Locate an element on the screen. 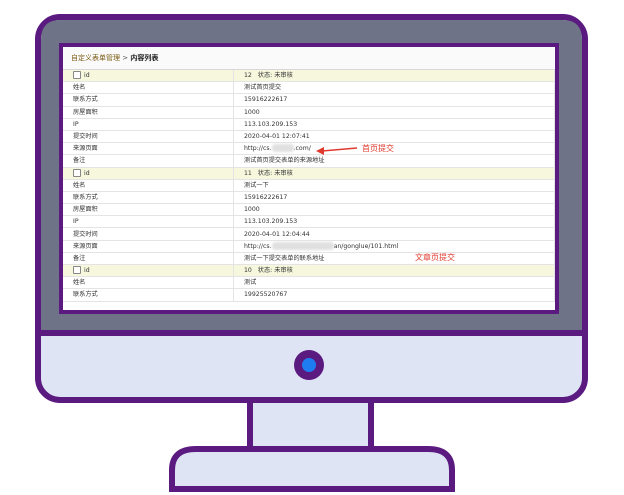  id-value: 10 is located at coordinates (248, 271).